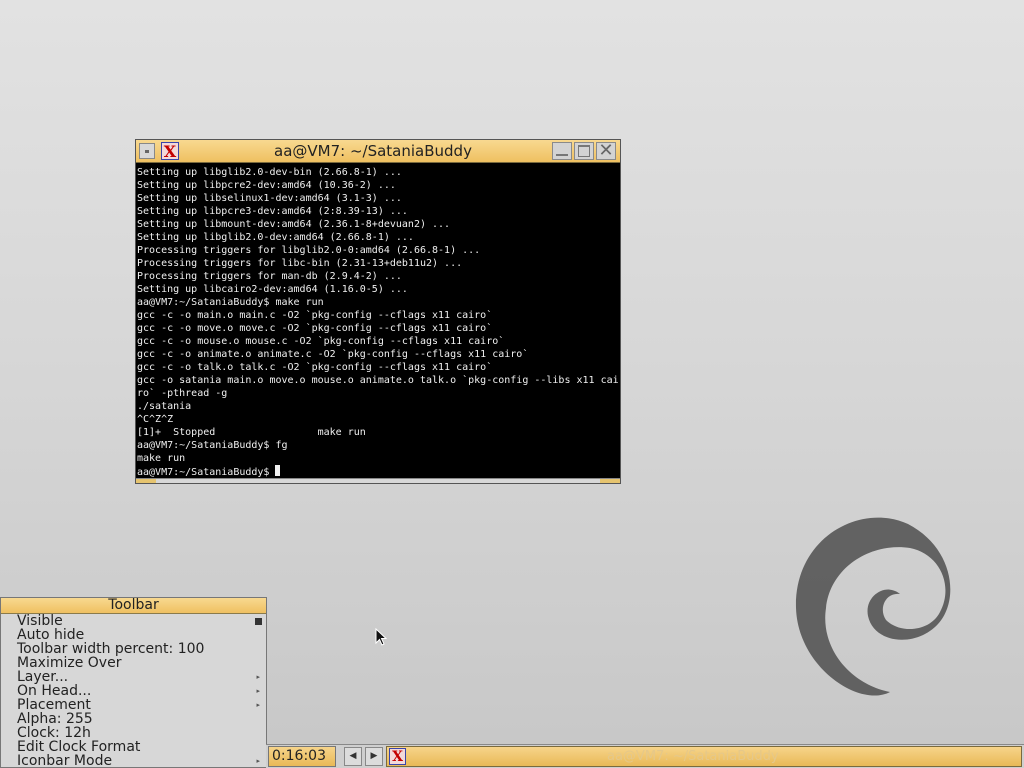 Image resolution: width=1024 pixels, height=768 pixels. Describe the element at coordinates (164, 406) in the screenshot. I see `terminal-line: ./satania` at that location.